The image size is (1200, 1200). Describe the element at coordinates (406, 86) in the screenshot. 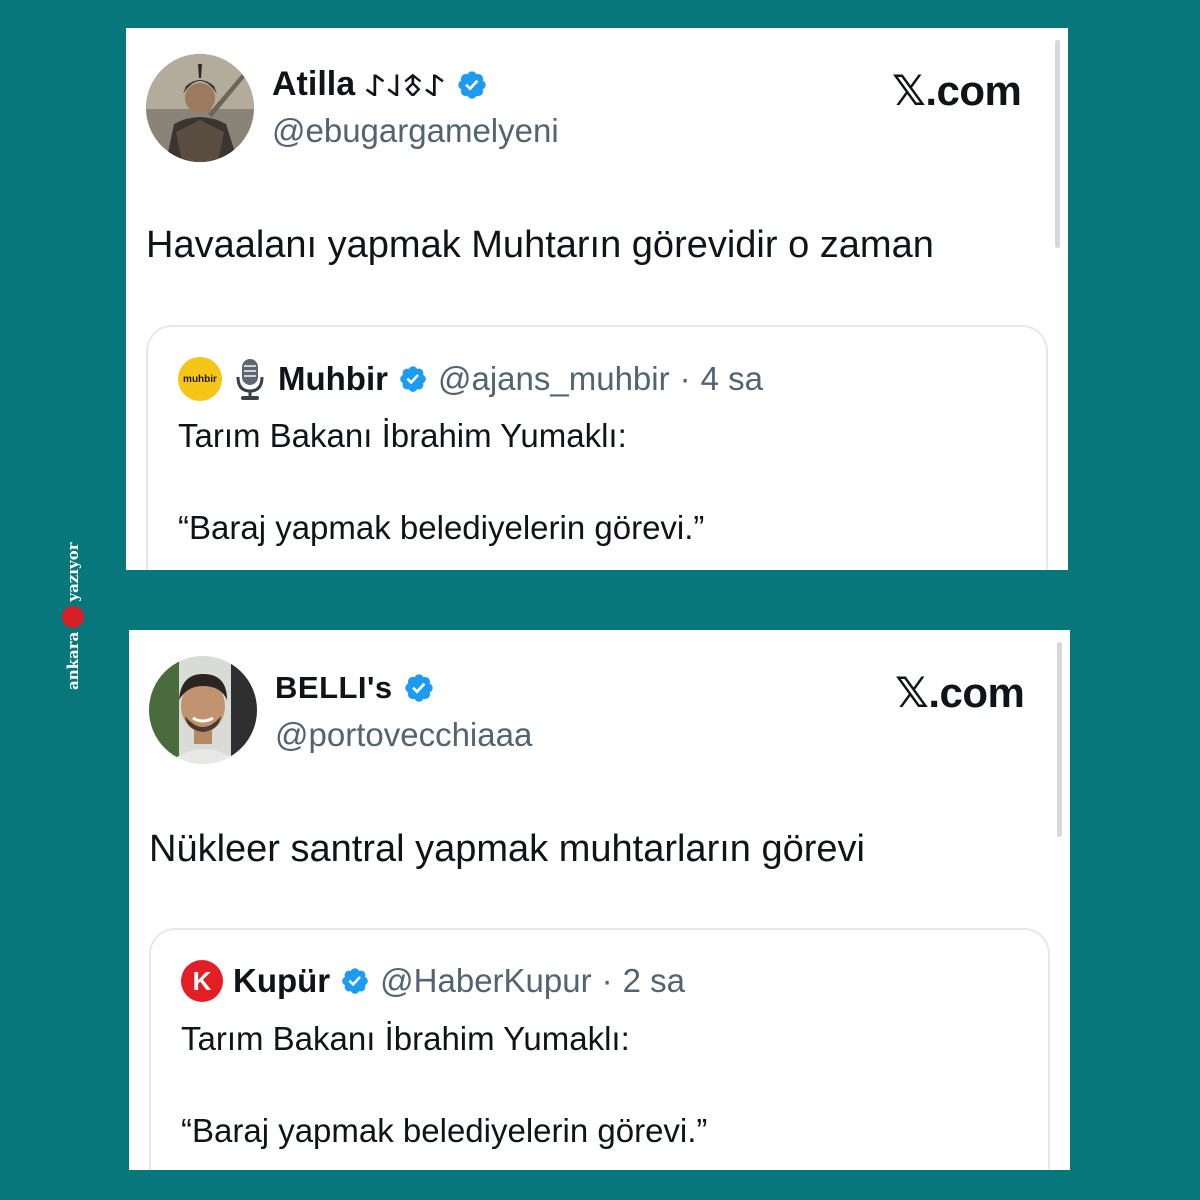

I see `author-runic-text: 𐰀𐱃𐰞𐰀` at that location.